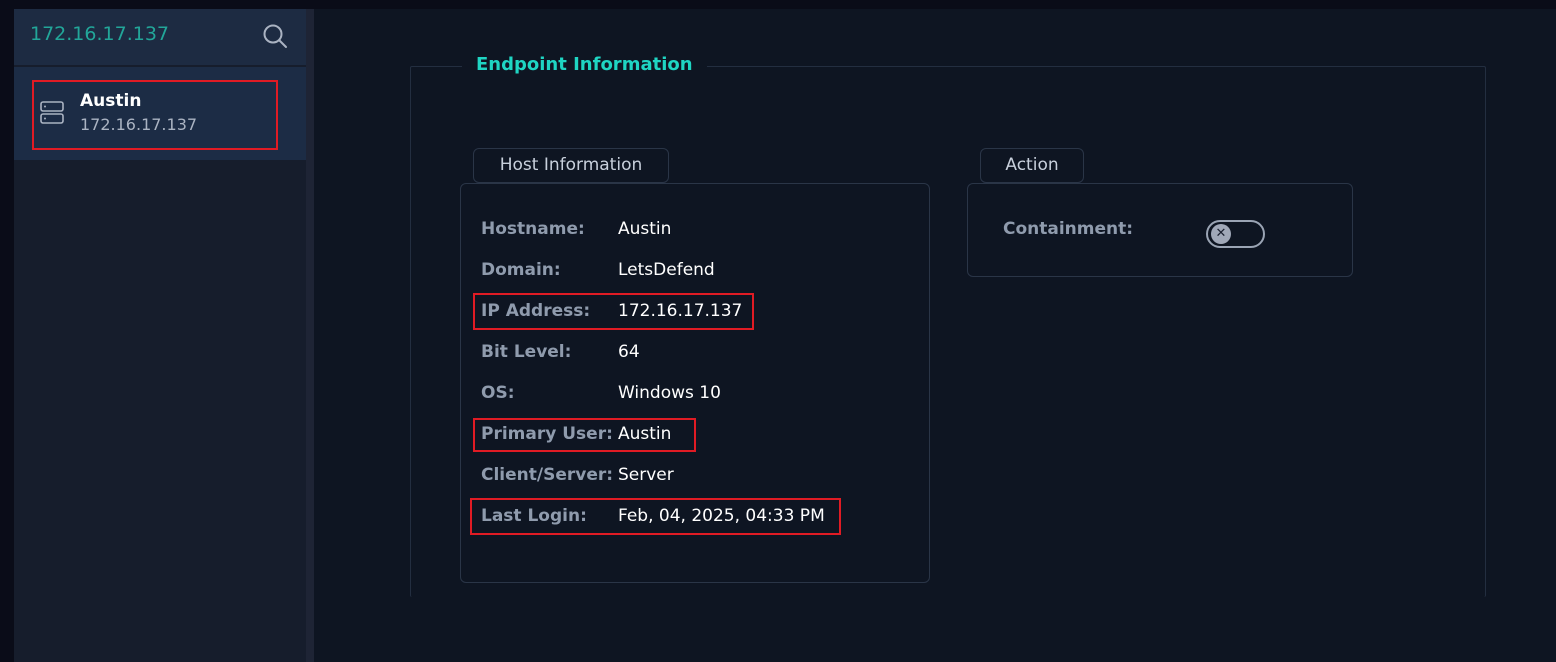 The height and width of the screenshot is (662, 1556). I want to click on highlight-box-ip-address, so click(613, 311).